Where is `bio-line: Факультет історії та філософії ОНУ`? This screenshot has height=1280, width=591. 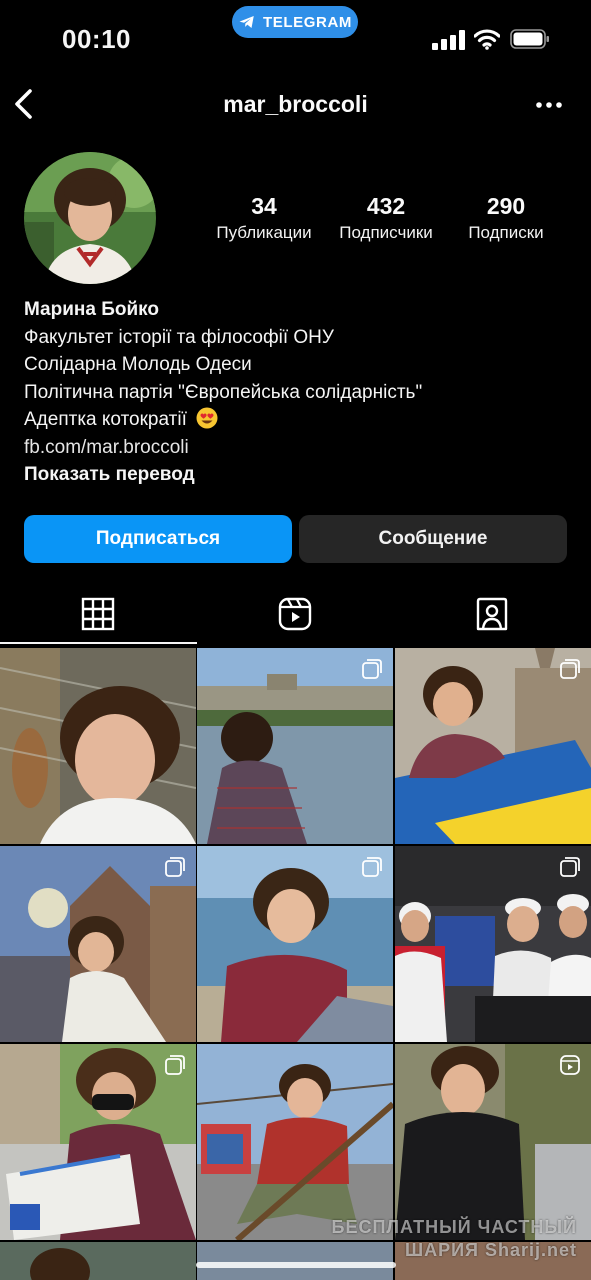 bio-line: Факультет історії та філософії ОНУ is located at coordinates (179, 337).